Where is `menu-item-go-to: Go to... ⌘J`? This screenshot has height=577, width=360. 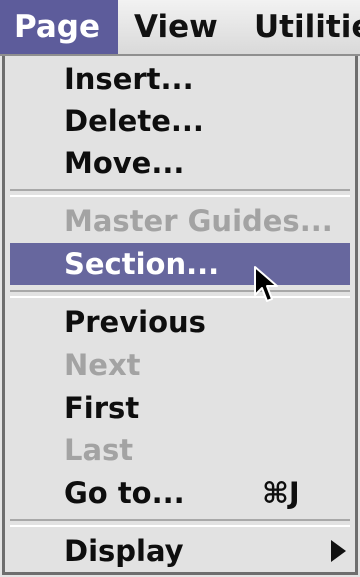
menu-item-go-to: Go to... ⌘J is located at coordinates (180, 493).